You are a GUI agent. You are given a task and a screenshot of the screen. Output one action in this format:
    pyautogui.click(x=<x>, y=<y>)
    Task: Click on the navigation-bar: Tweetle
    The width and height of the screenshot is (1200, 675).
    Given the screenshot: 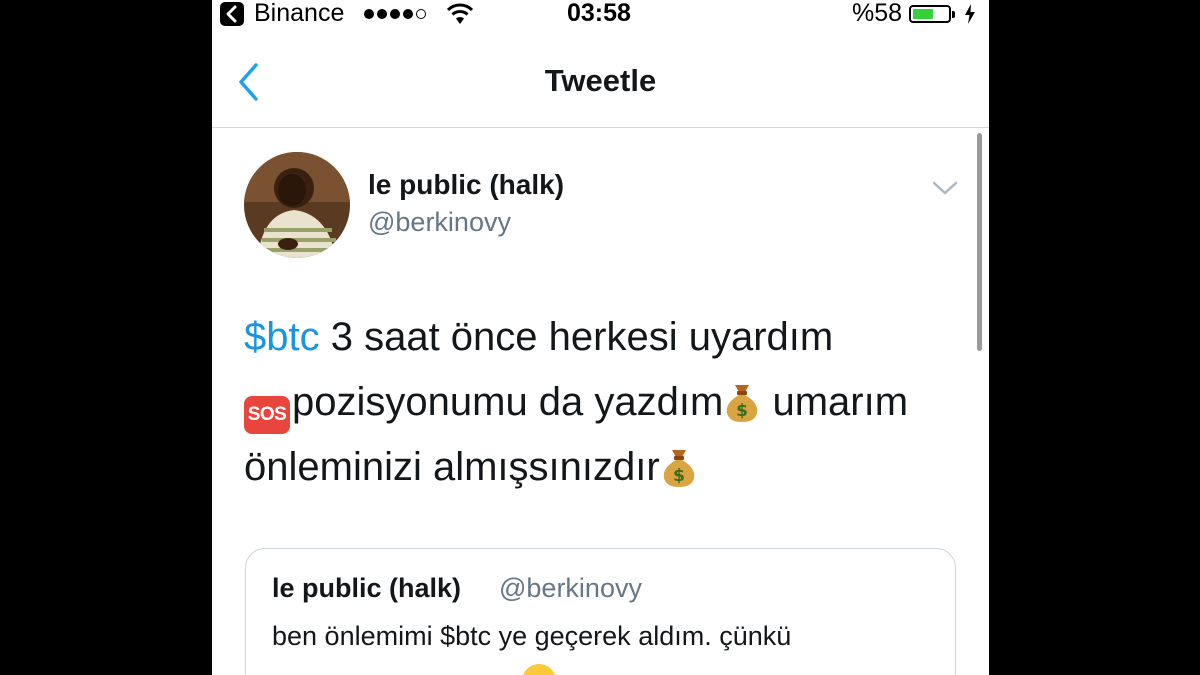 What is the action you would take?
    pyautogui.click(x=600, y=79)
    